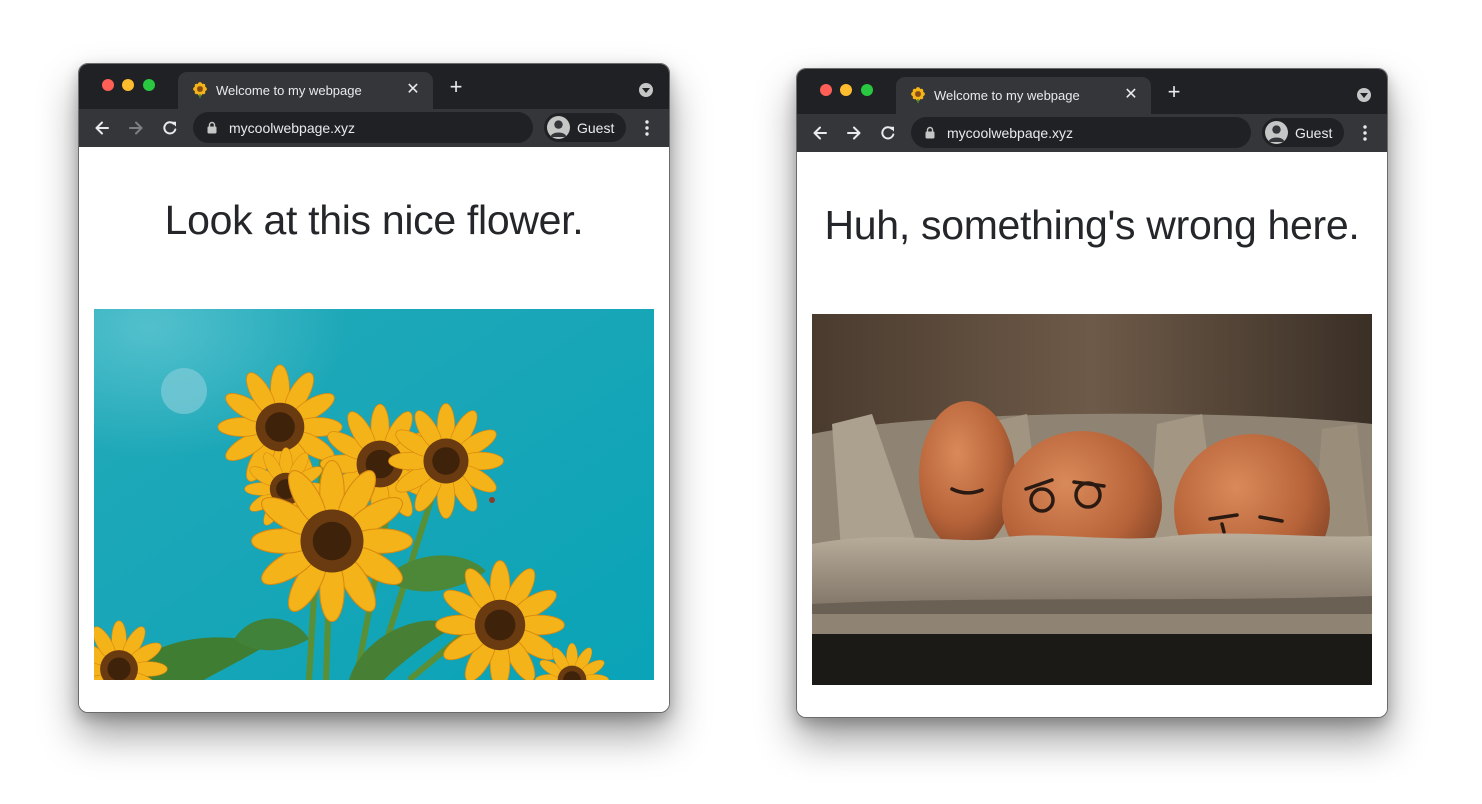 The height and width of the screenshot is (804, 1482). I want to click on url-text: mycoolwebpage.xyz, so click(292, 128).